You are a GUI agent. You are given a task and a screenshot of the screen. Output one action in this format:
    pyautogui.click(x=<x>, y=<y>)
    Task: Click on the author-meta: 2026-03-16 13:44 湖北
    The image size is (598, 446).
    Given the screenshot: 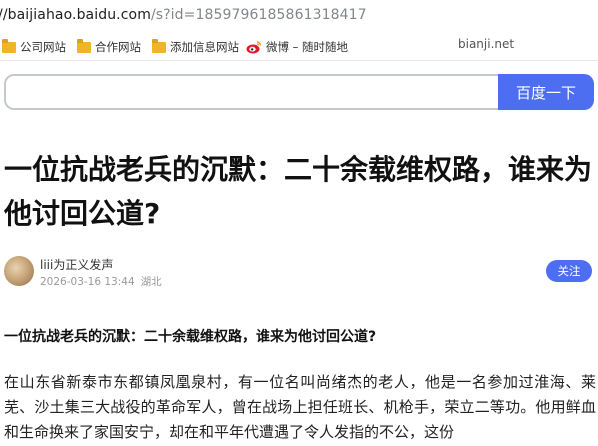 What is the action you would take?
    pyautogui.click(x=104, y=281)
    